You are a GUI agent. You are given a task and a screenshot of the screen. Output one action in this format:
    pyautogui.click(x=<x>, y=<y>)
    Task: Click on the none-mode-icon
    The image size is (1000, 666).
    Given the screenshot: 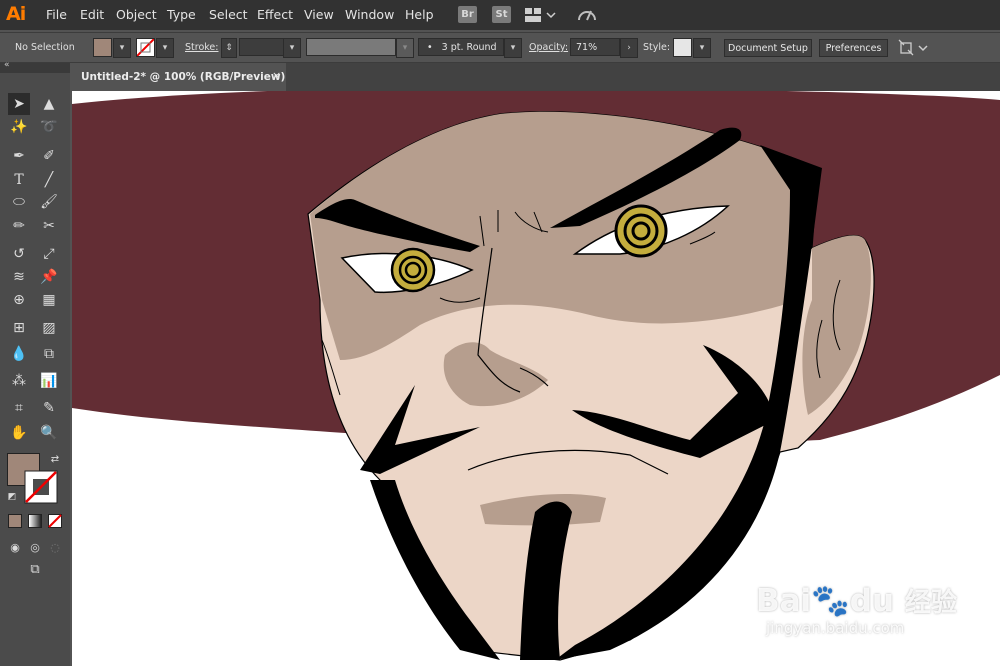 What is the action you would take?
    pyautogui.click(x=55, y=521)
    